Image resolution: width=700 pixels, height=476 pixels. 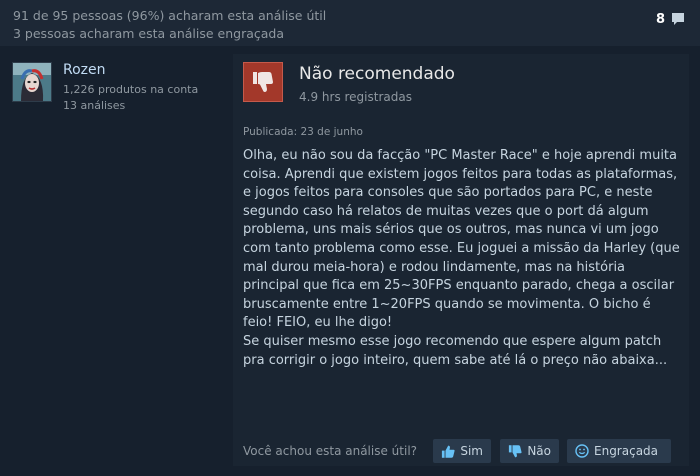 I want to click on vote-funny-label: Engraçada, so click(x=626, y=451).